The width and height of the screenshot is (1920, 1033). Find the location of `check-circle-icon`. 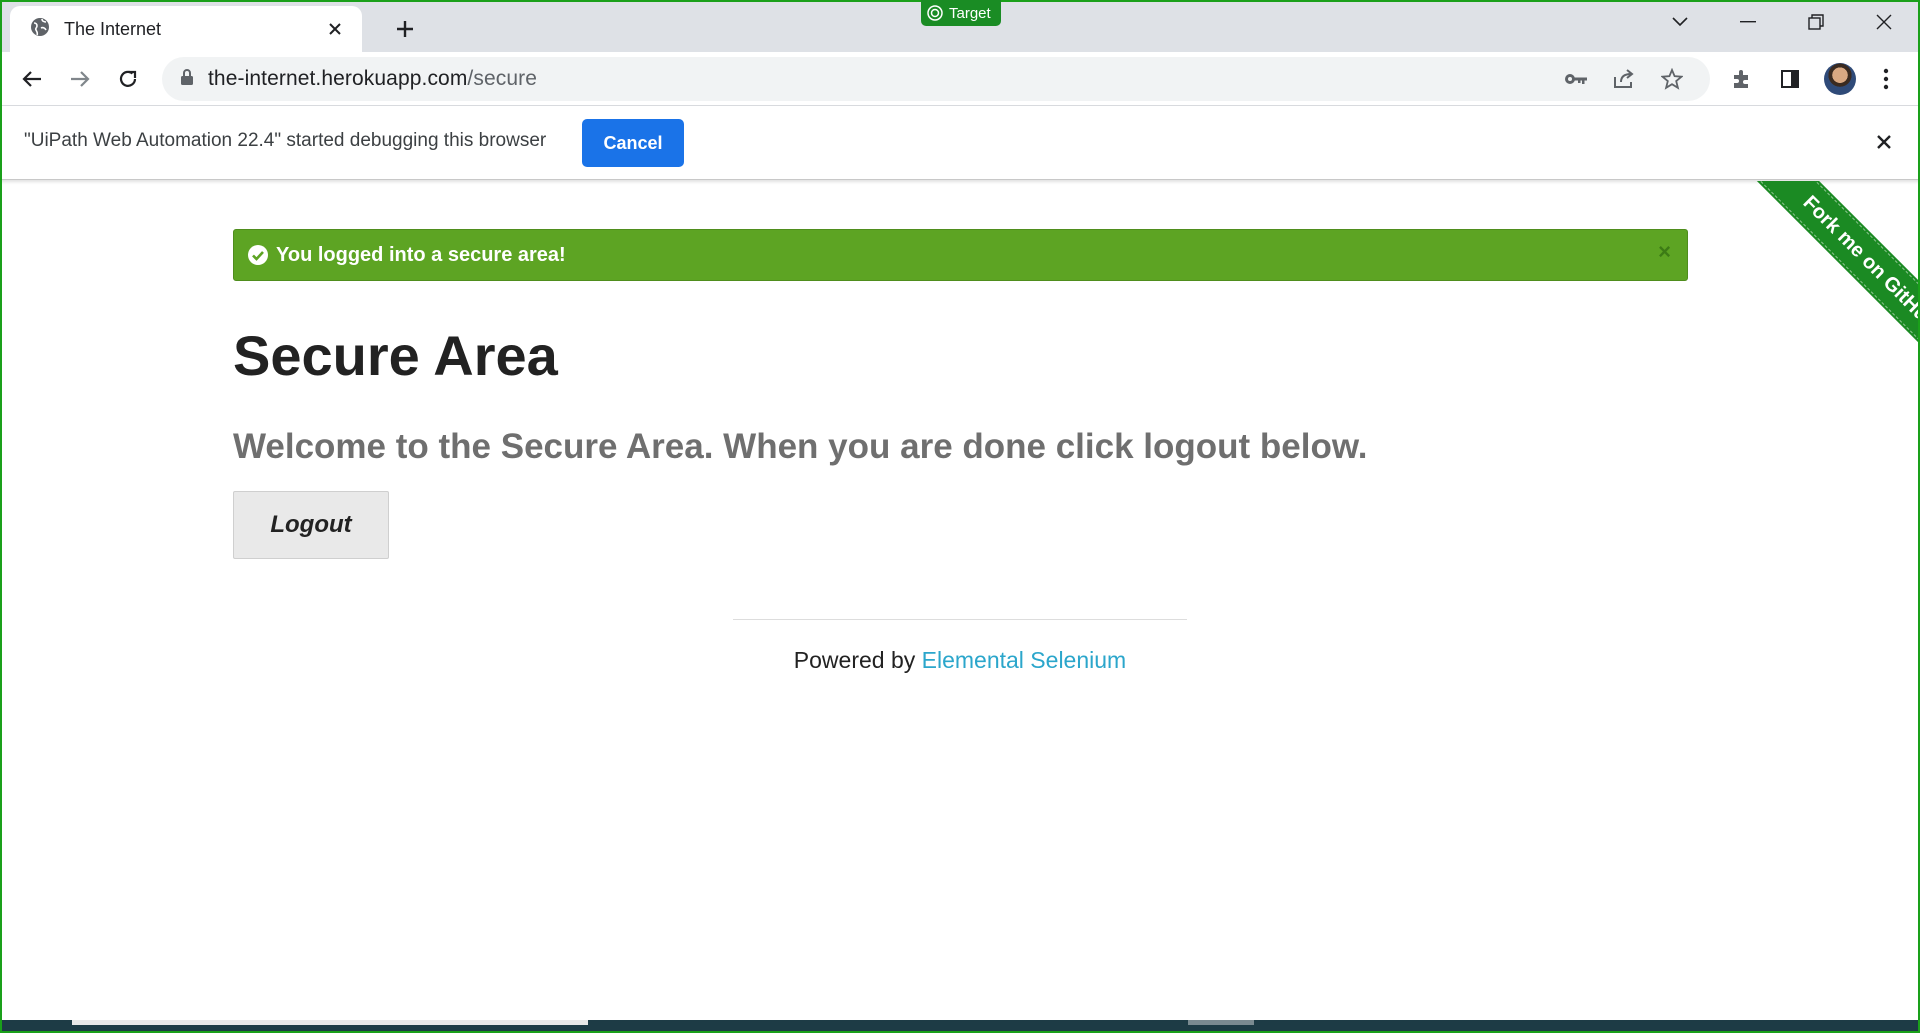

check-circle-icon is located at coordinates (258, 255).